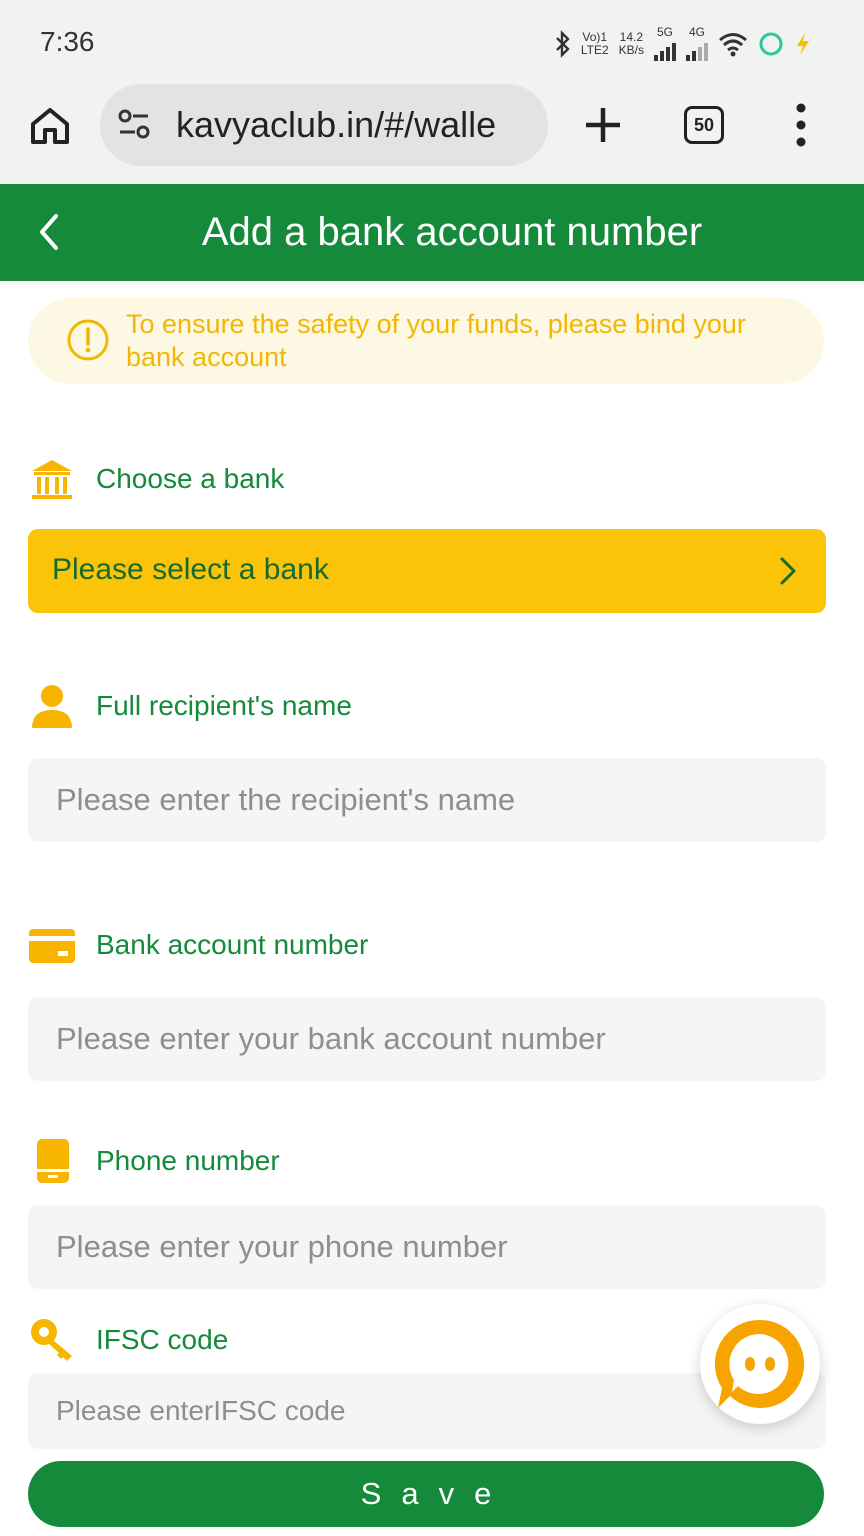  I want to click on site-settings-icon, so click(134, 124).